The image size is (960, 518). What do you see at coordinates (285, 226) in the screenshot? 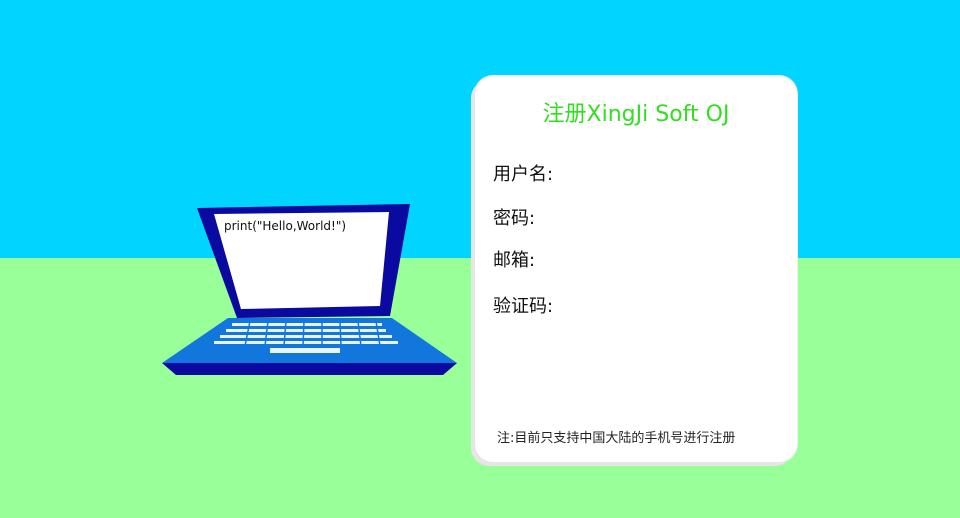
I see `laptop-screen-code: print("Hello,World!")` at bounding box center [285, 226].